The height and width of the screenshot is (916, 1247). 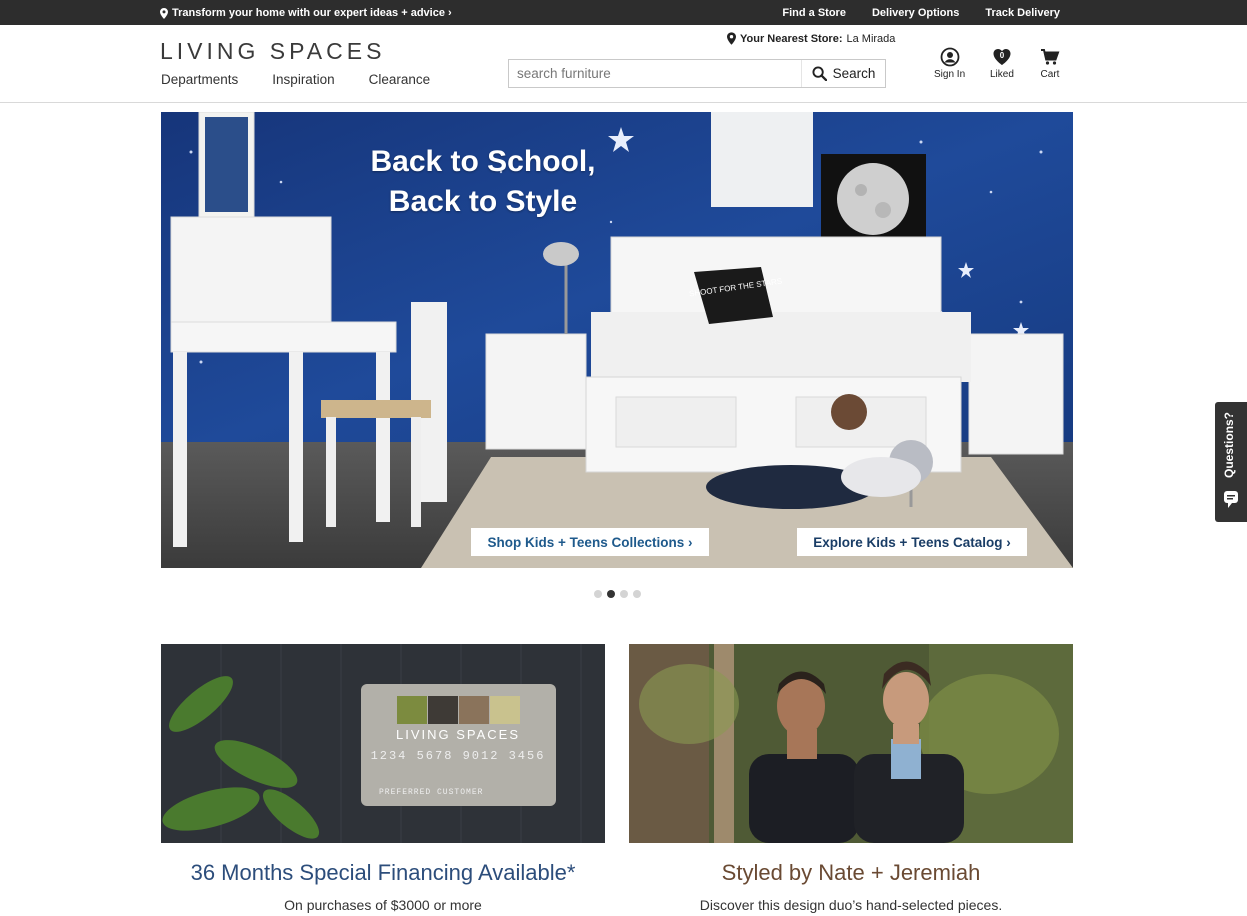 I want to click on explore-catalog-button: Explore Kids + Teens Catalog ›, so click(x=912, y=542).